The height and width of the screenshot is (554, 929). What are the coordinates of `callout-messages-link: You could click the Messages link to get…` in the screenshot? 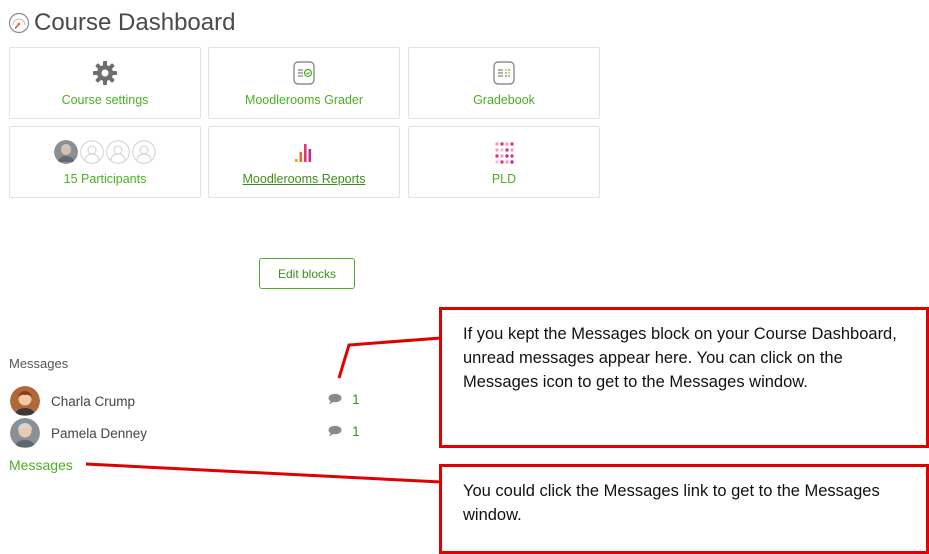 It's located at (684, 509).